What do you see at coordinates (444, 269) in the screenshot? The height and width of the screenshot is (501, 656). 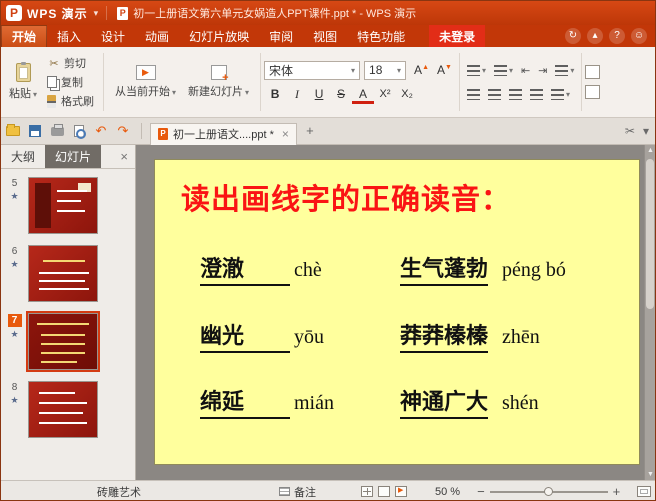 I see `word-text: 生气蓬勃` at bounding box center [444, 269].